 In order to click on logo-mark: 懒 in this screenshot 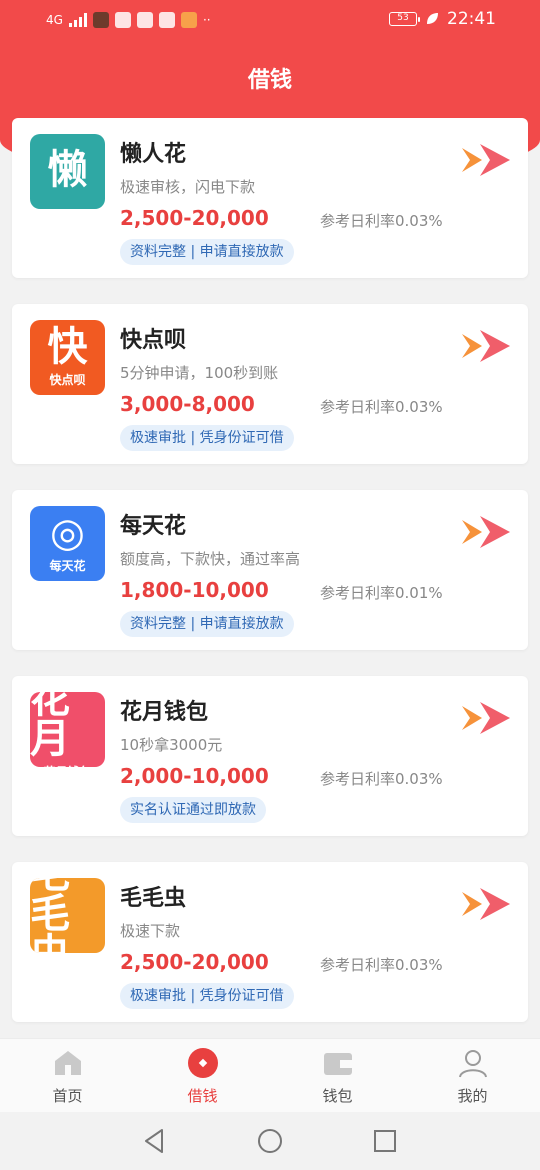, I will do `click(67, 169)`.